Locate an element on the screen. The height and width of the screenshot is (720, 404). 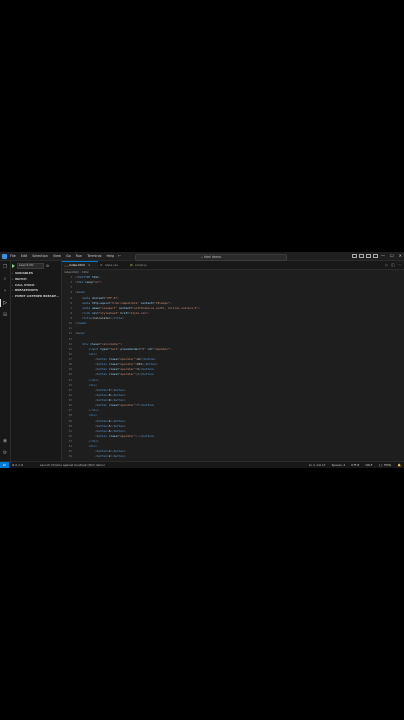
problems-indicator: ⊗ 0 ⚠ 0 is located at coordinates (17, 465).